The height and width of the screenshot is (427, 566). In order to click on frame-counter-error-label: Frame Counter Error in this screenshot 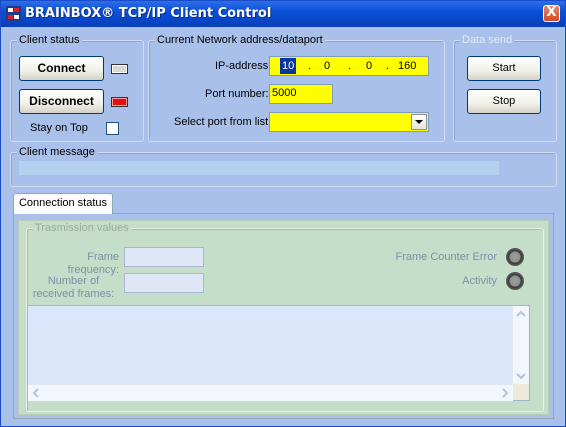, I will do `click(446, 257)`.